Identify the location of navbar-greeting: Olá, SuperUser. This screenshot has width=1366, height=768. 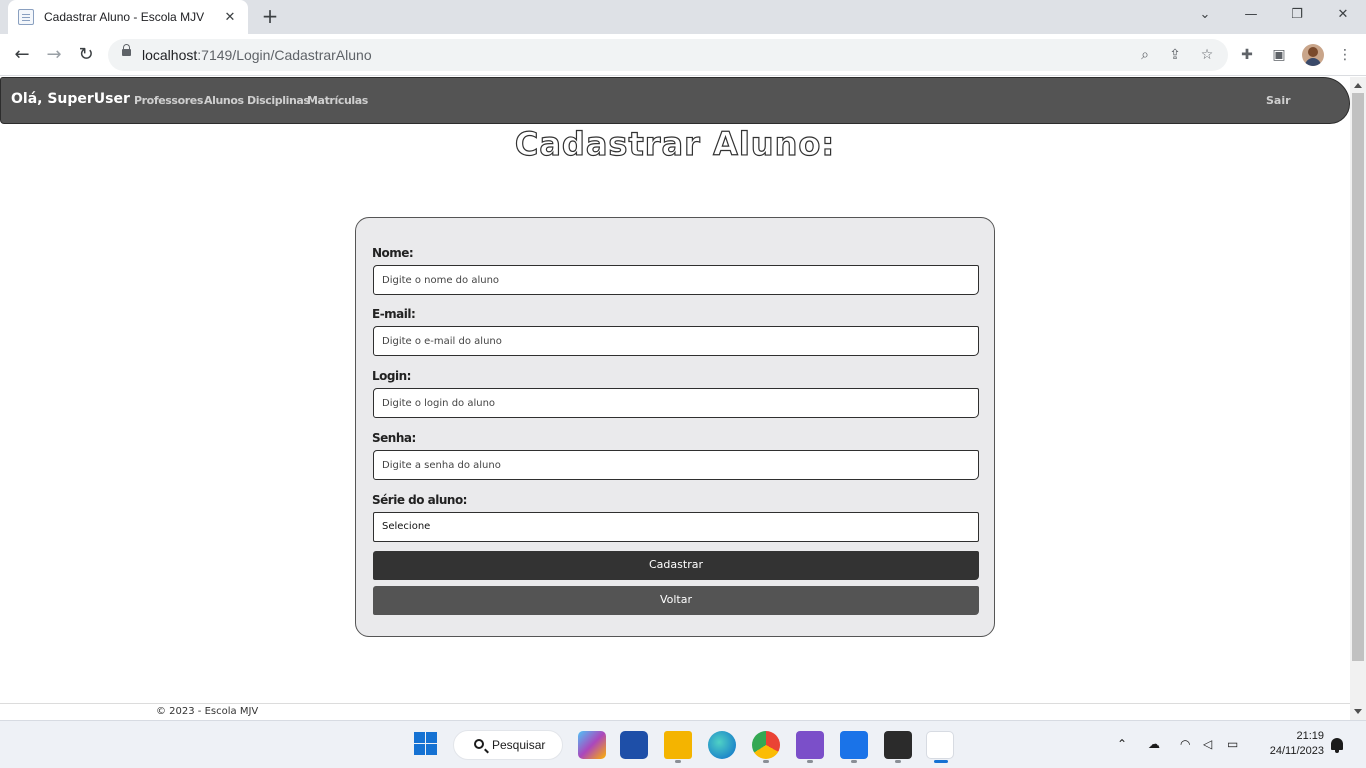
(70, 99).